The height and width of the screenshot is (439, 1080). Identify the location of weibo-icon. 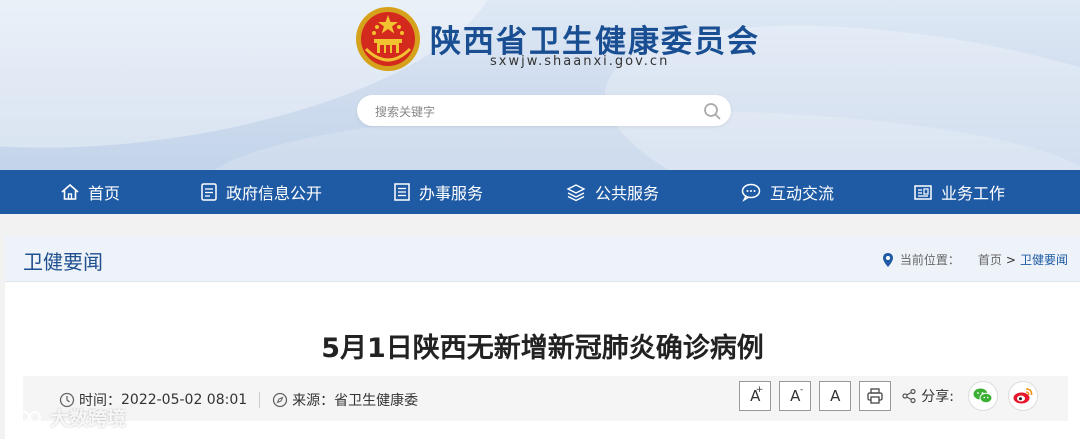
(1023, 396).